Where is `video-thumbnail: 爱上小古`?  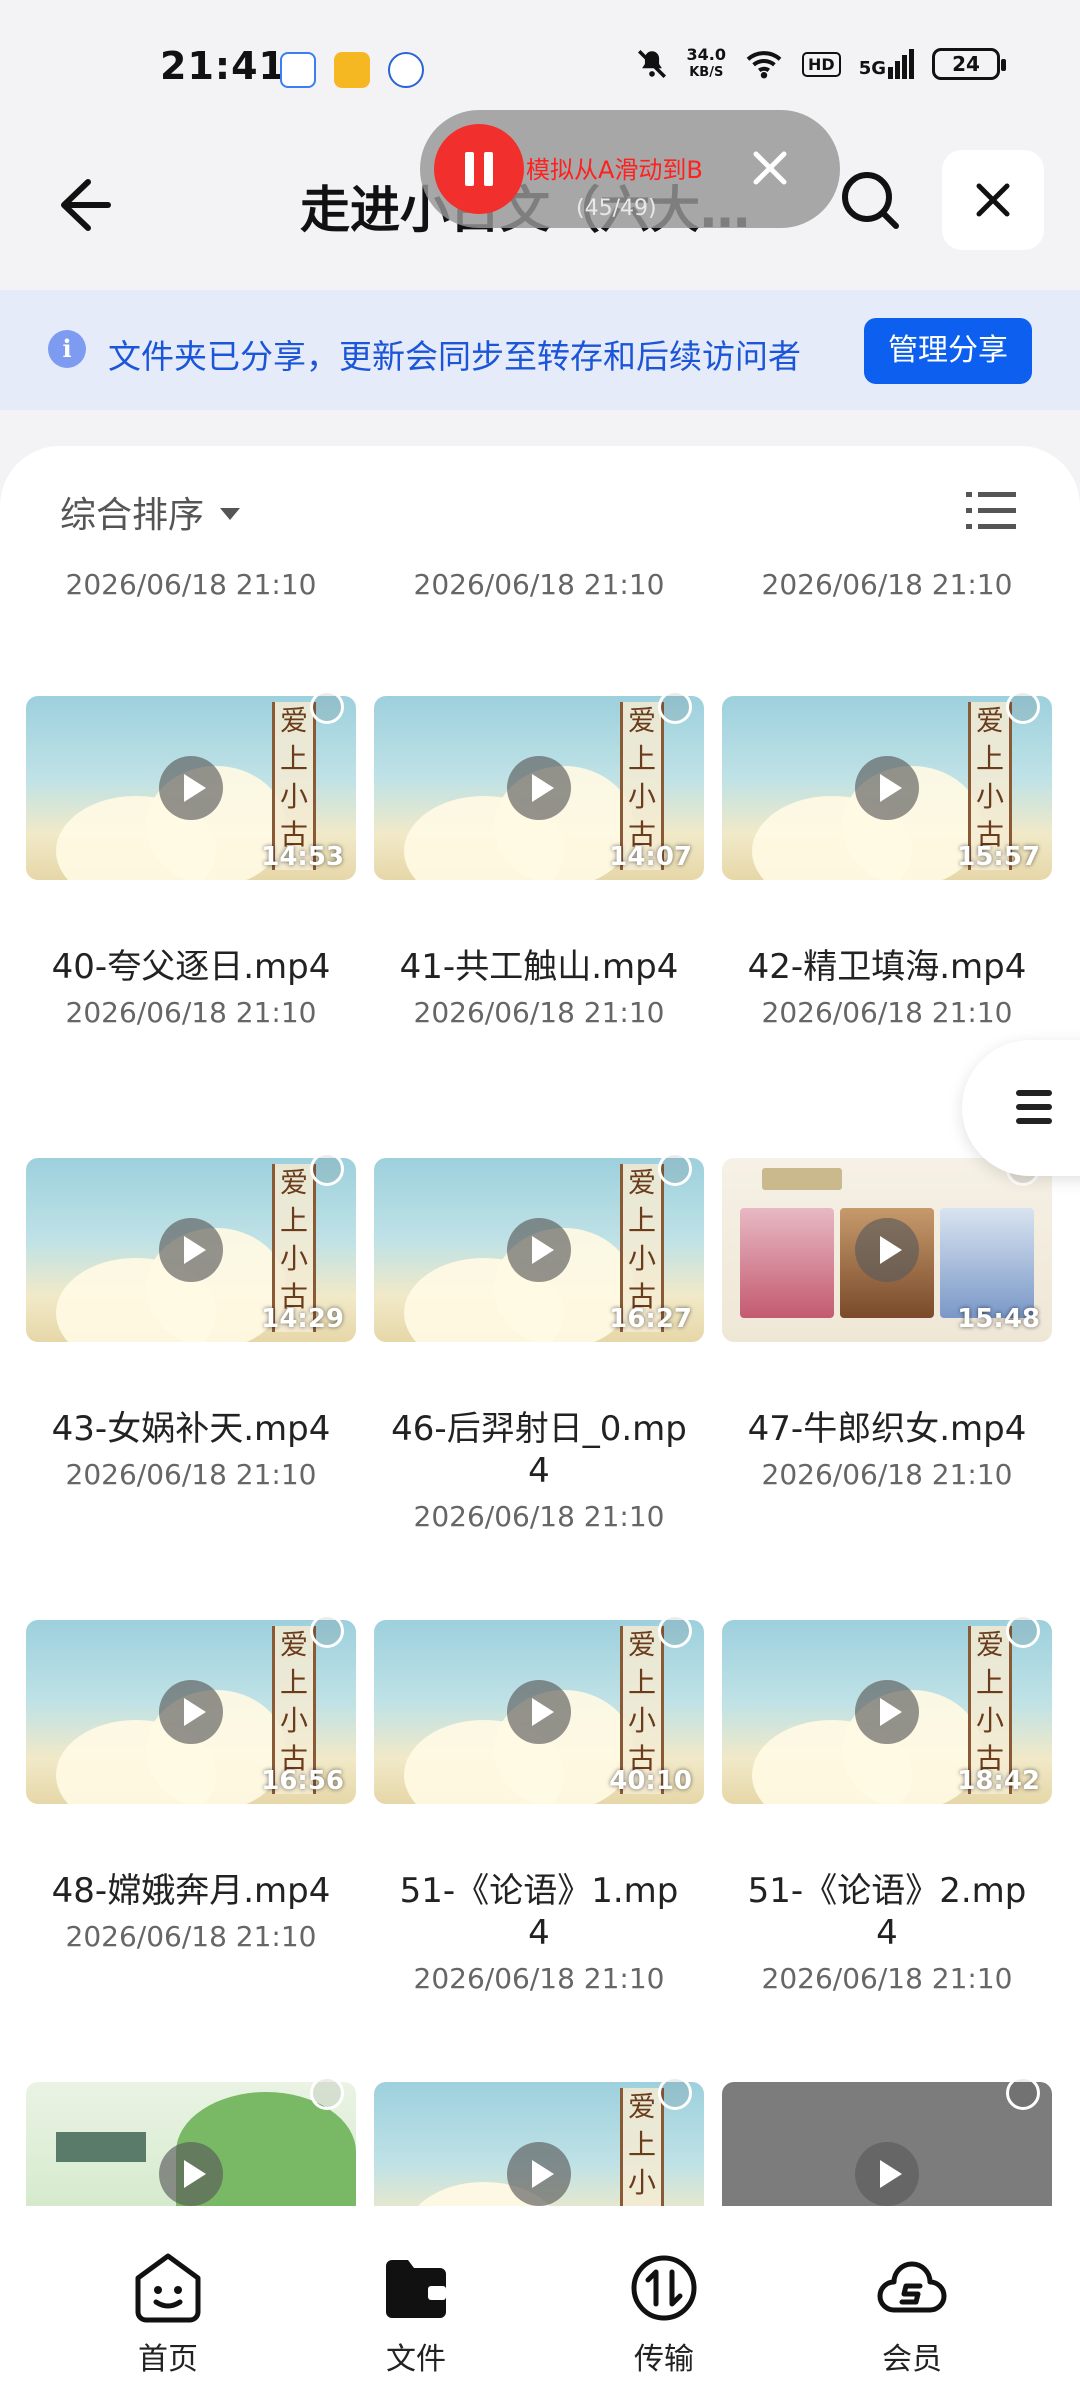
video-thumbnail: 爱上小古 is located at coordinates (539, 2144).